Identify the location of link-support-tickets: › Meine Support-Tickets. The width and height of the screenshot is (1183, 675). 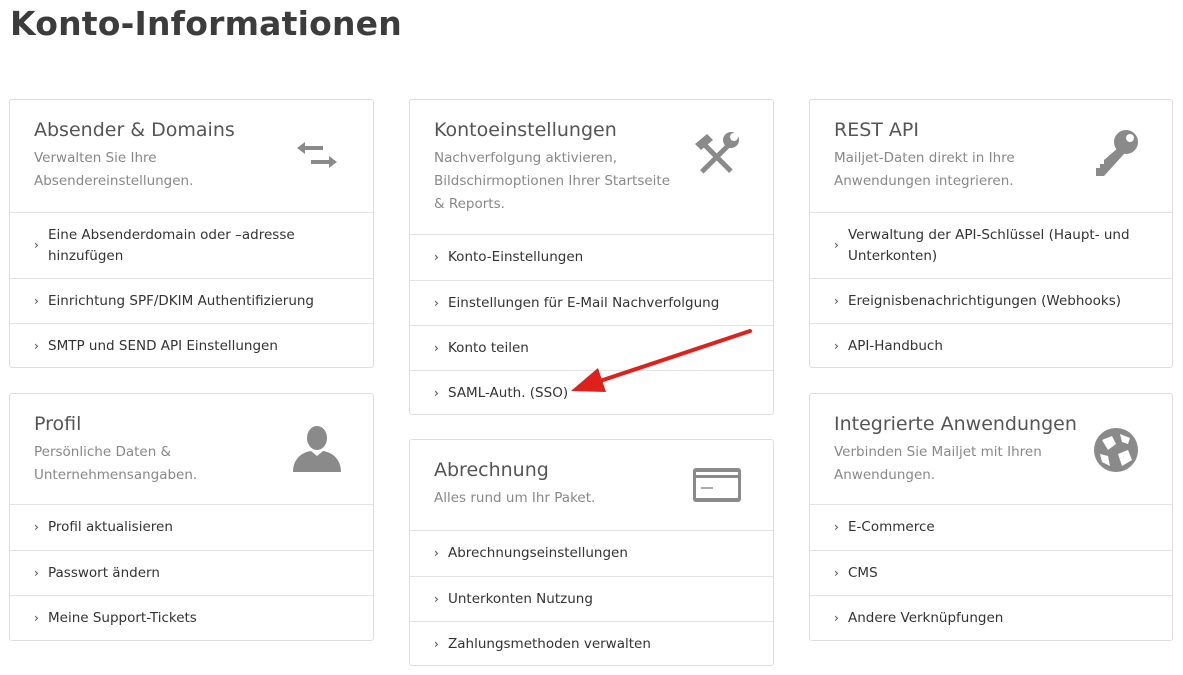
(191, 617).